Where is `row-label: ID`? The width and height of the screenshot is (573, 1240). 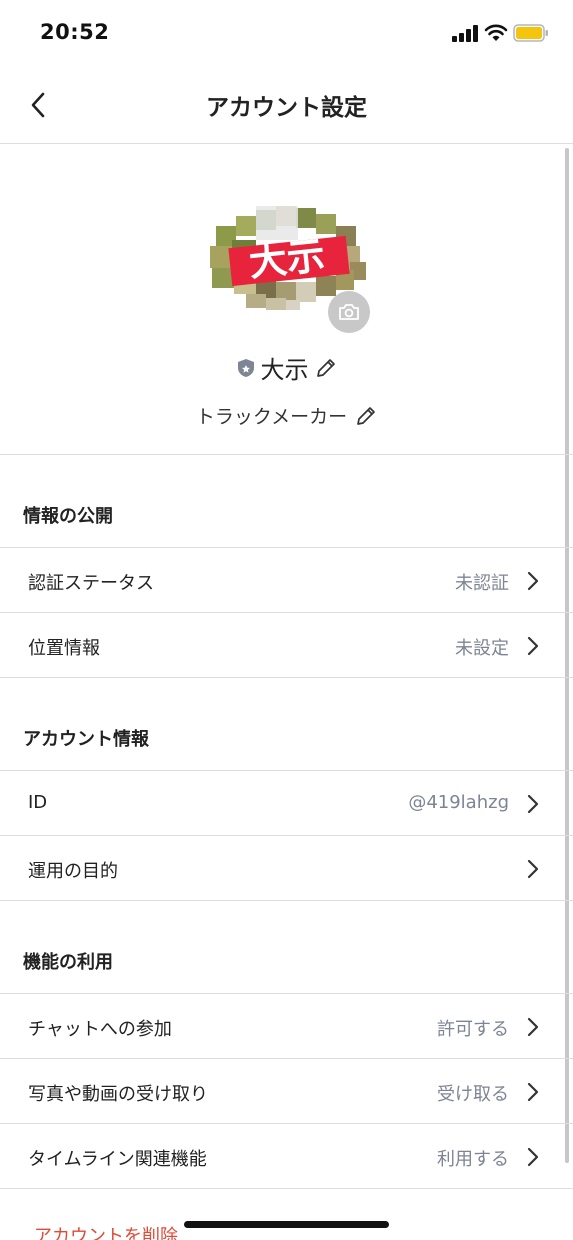 row-label: ID is located at coordinates (38, 802).